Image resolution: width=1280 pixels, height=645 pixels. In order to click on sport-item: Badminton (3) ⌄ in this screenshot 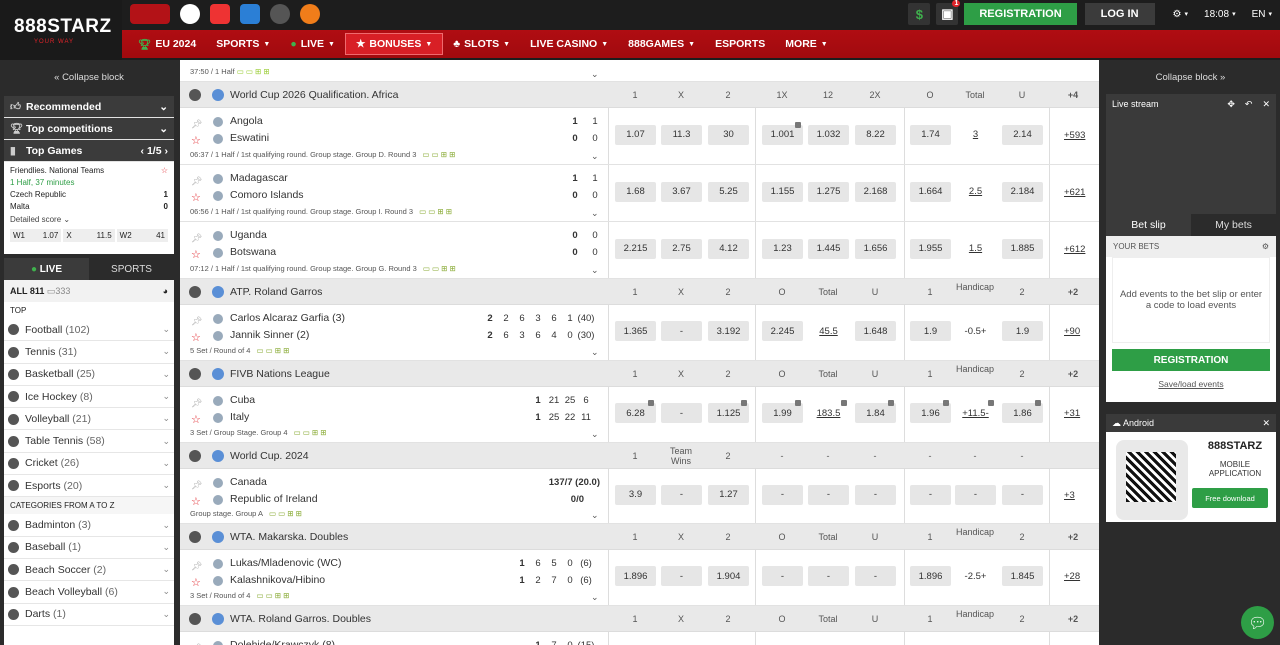, I will do `click(89, 525)`.